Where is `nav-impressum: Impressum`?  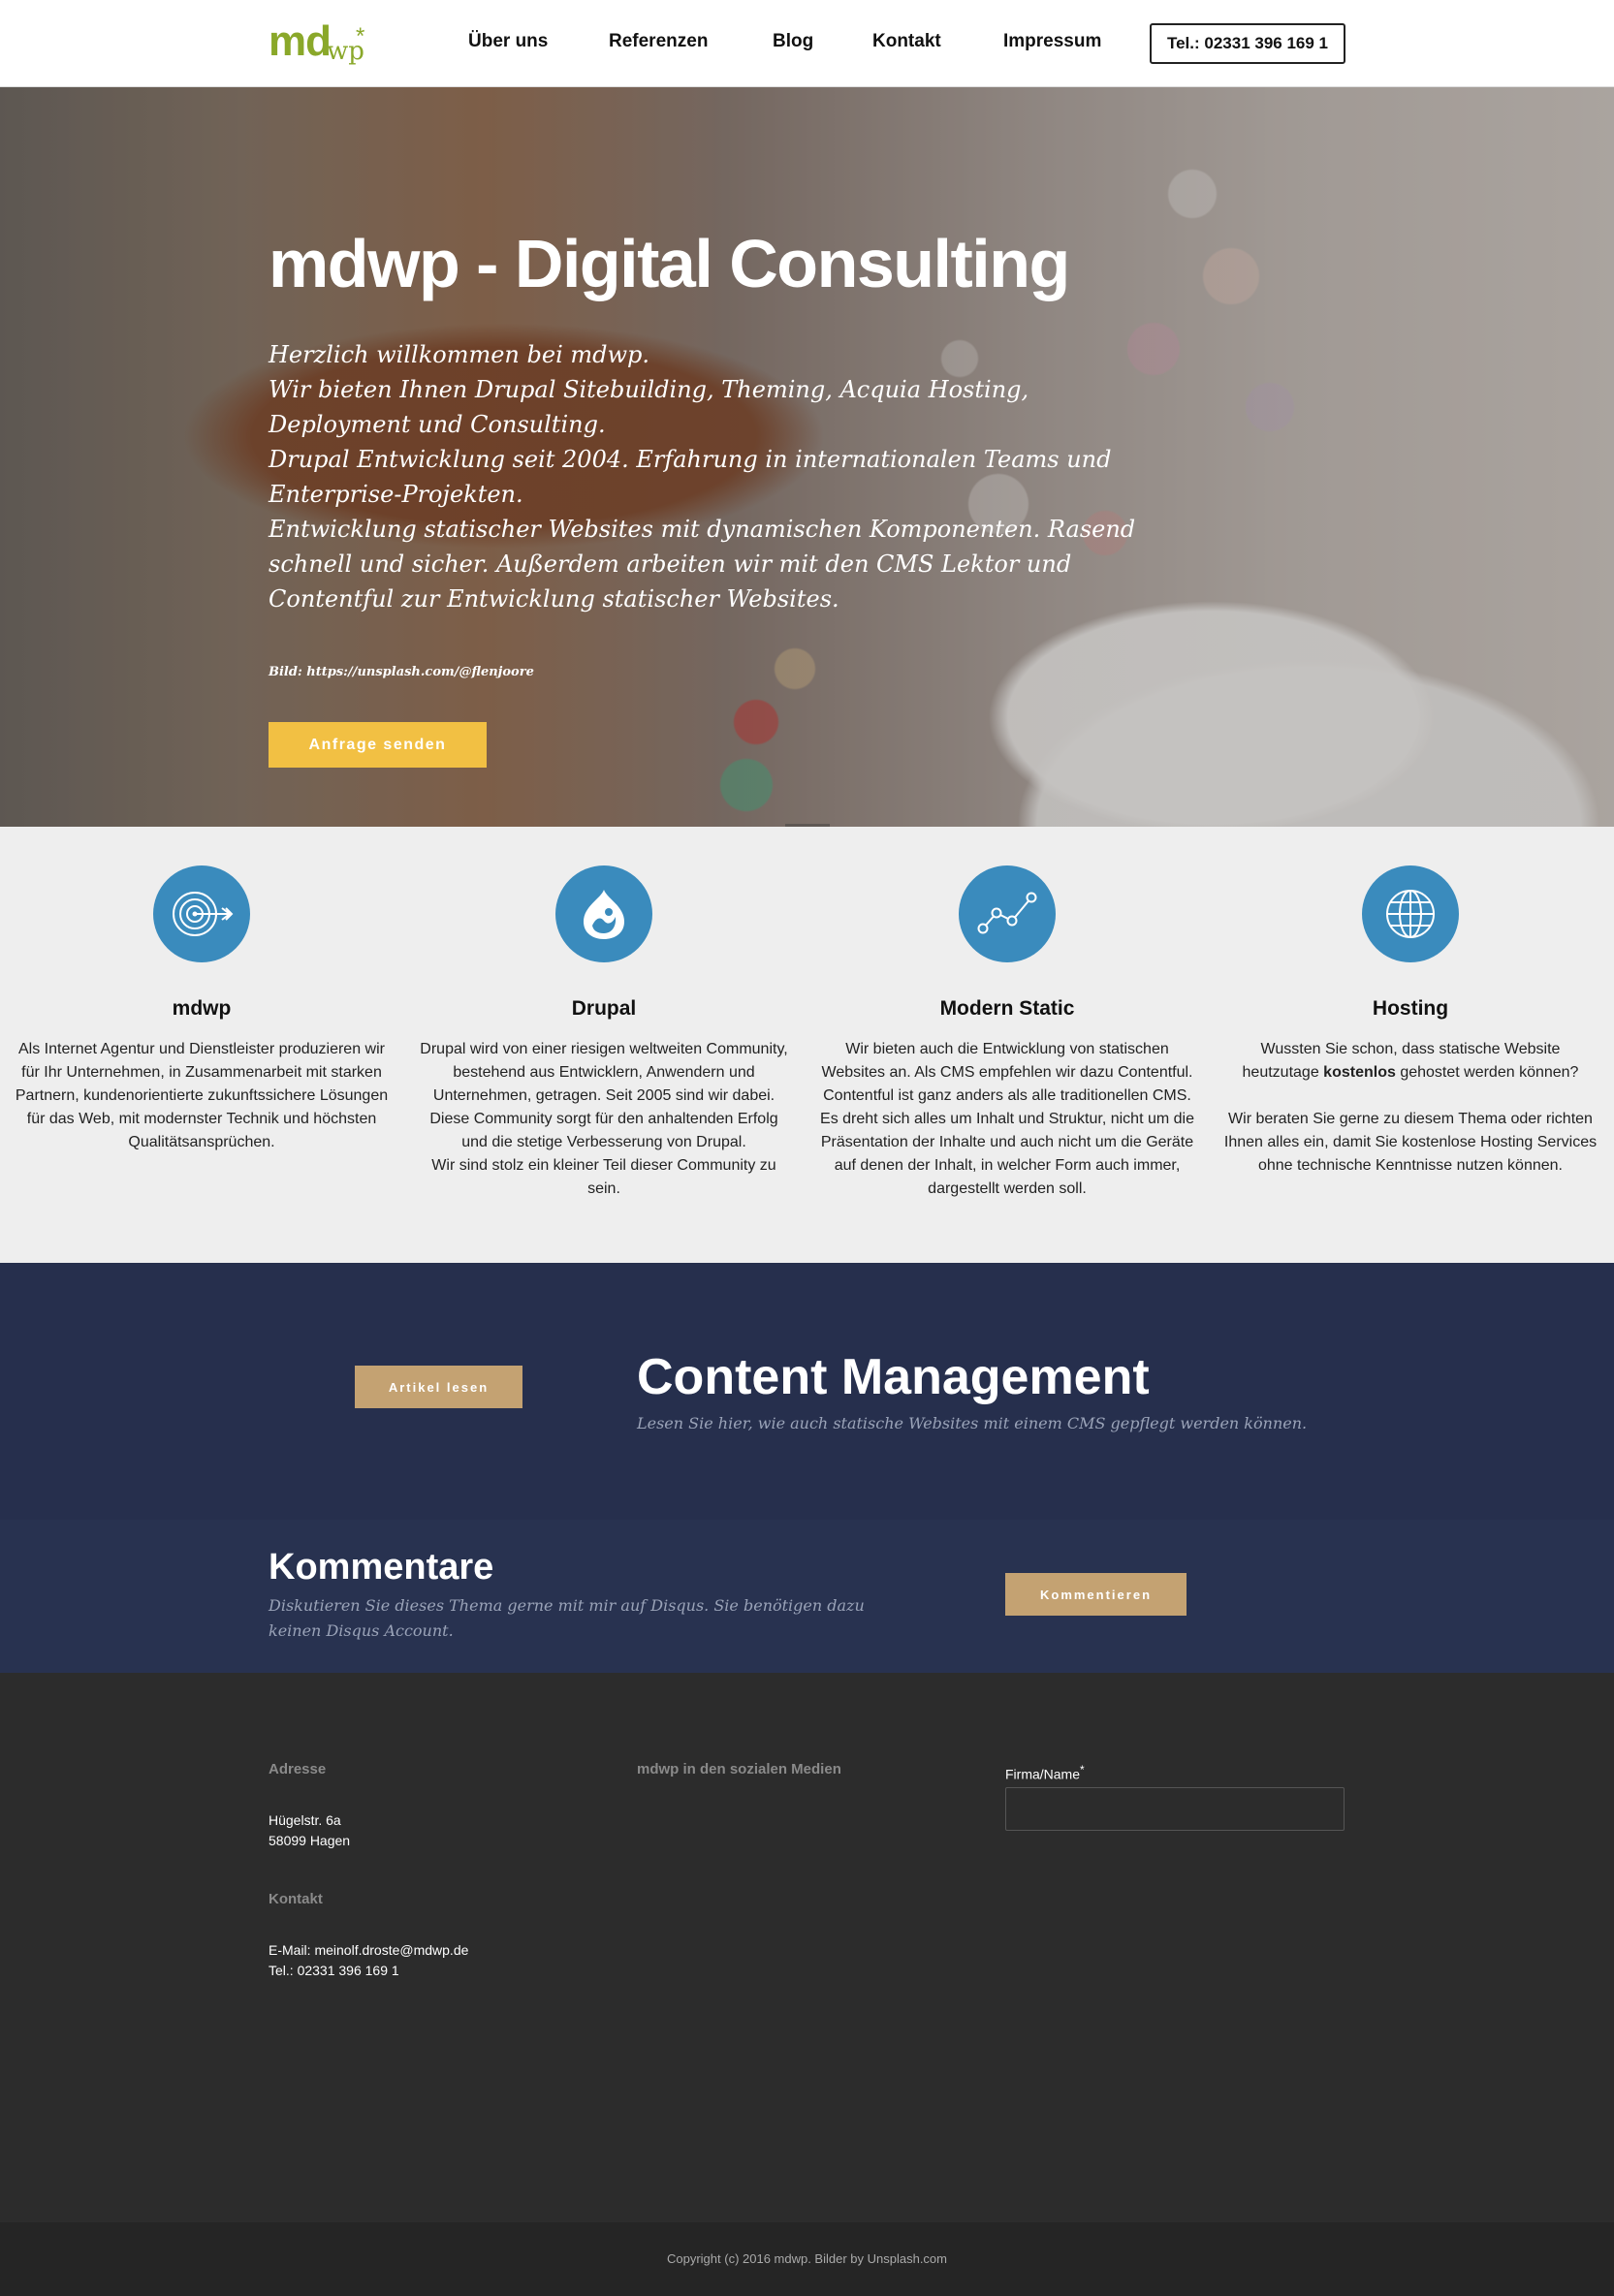
nav-impressum: Impressum is located at coordinates (1052, 42).